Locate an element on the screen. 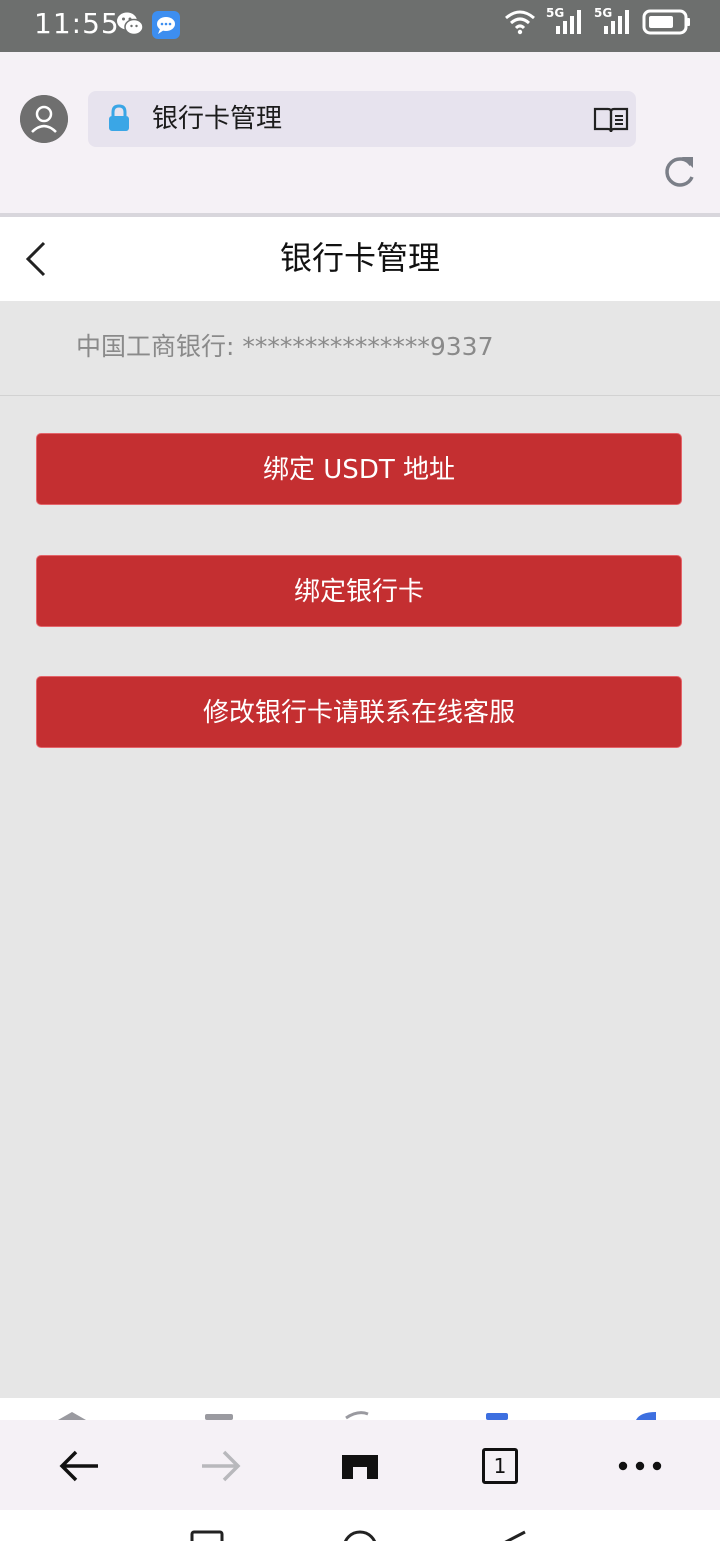  page-title: 银行卡管理 is located at coordinates (359, 258).